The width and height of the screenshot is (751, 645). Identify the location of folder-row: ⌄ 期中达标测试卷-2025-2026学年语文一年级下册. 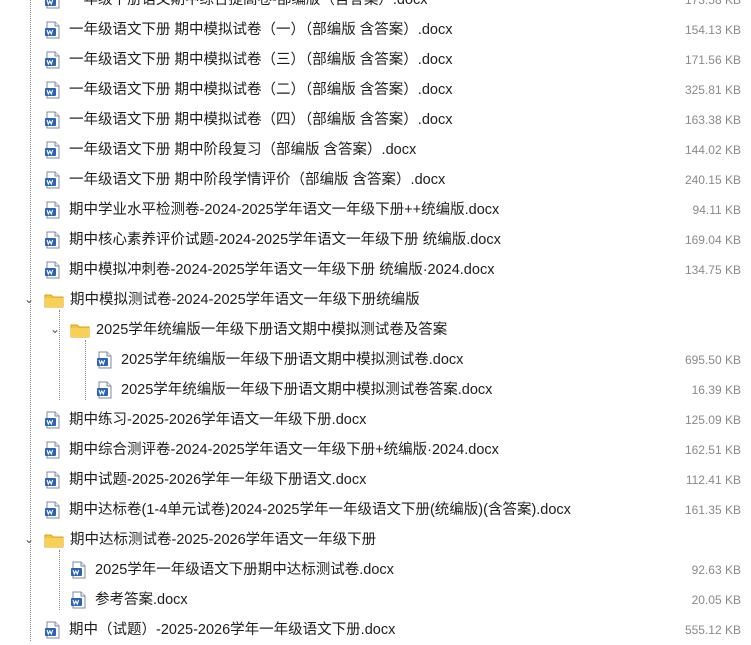
(375, 540).